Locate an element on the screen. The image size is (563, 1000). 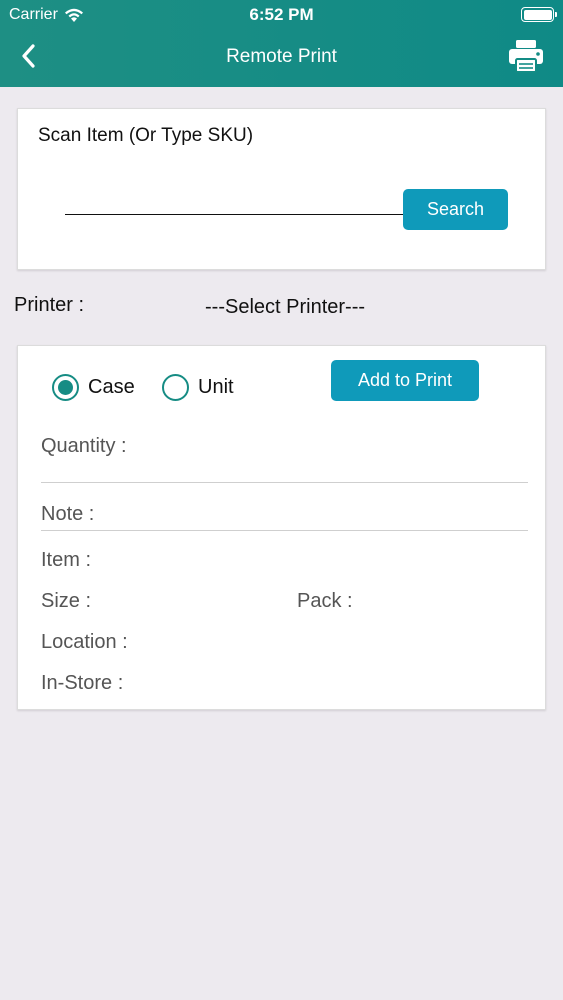
radio-unit: Unit is located at coordinates (198, 387).